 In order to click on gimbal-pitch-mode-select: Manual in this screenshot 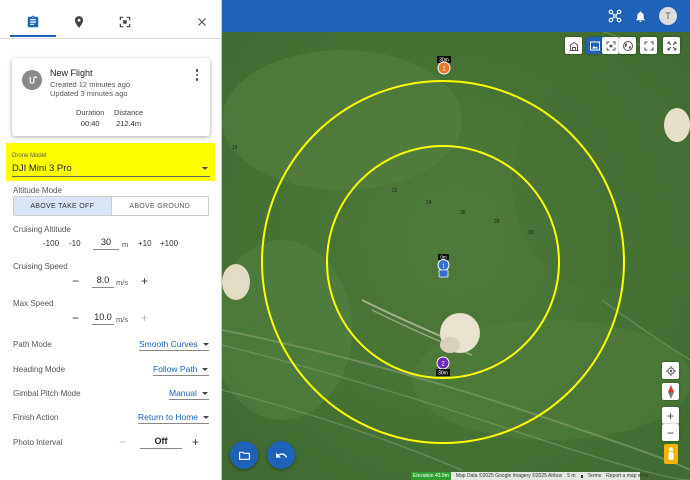, I will do `click(188, 393)`.